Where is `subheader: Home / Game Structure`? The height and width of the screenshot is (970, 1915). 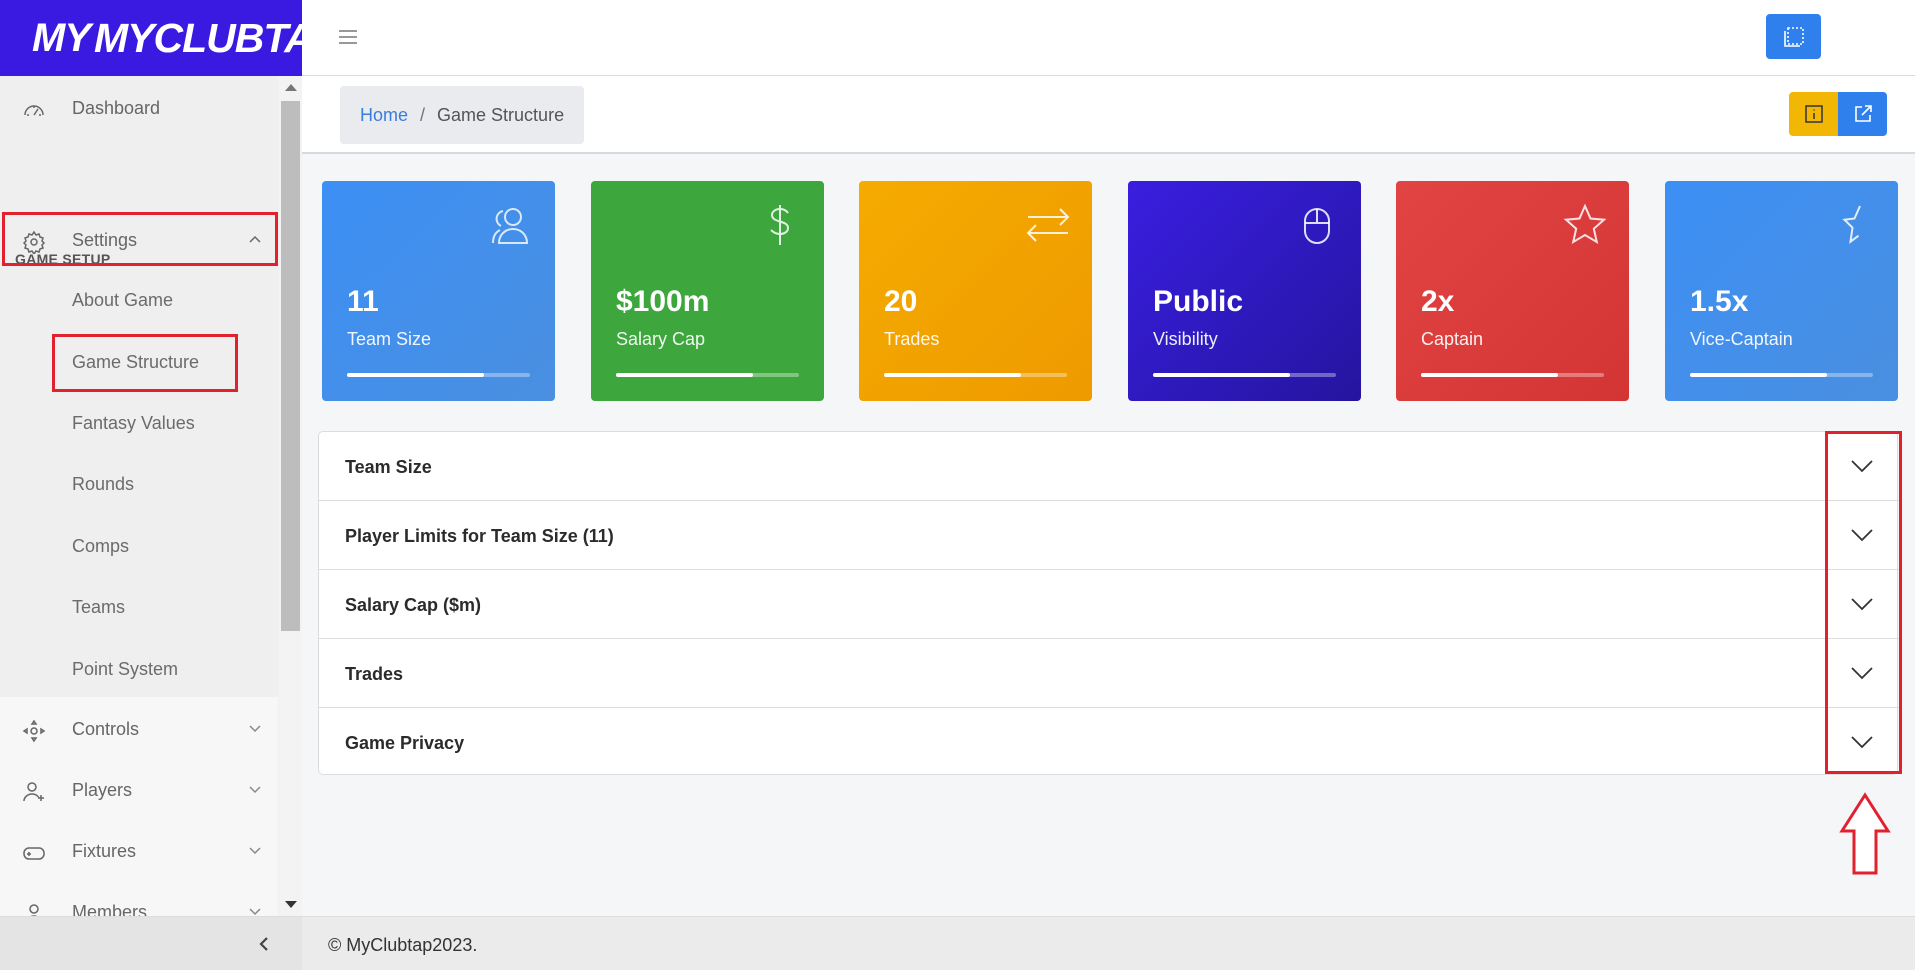 subheader: Home / Game Structure is located at coordinates (1108, 115).